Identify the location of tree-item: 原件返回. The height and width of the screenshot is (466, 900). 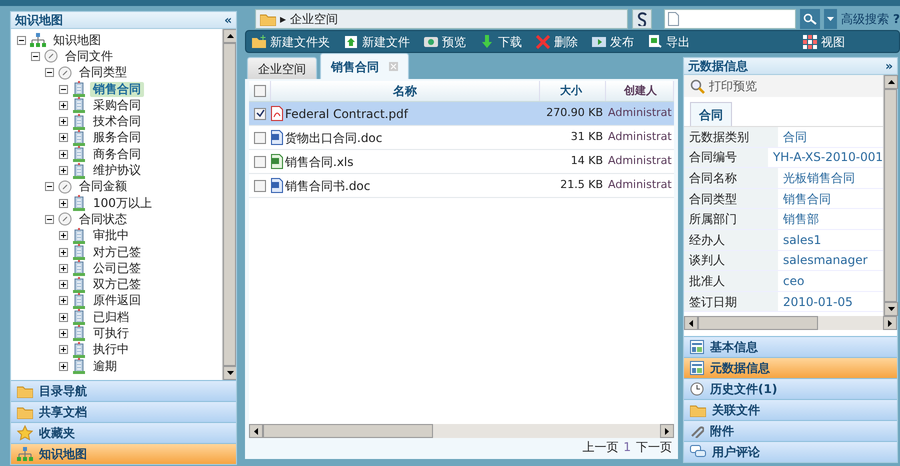
(117, 300).